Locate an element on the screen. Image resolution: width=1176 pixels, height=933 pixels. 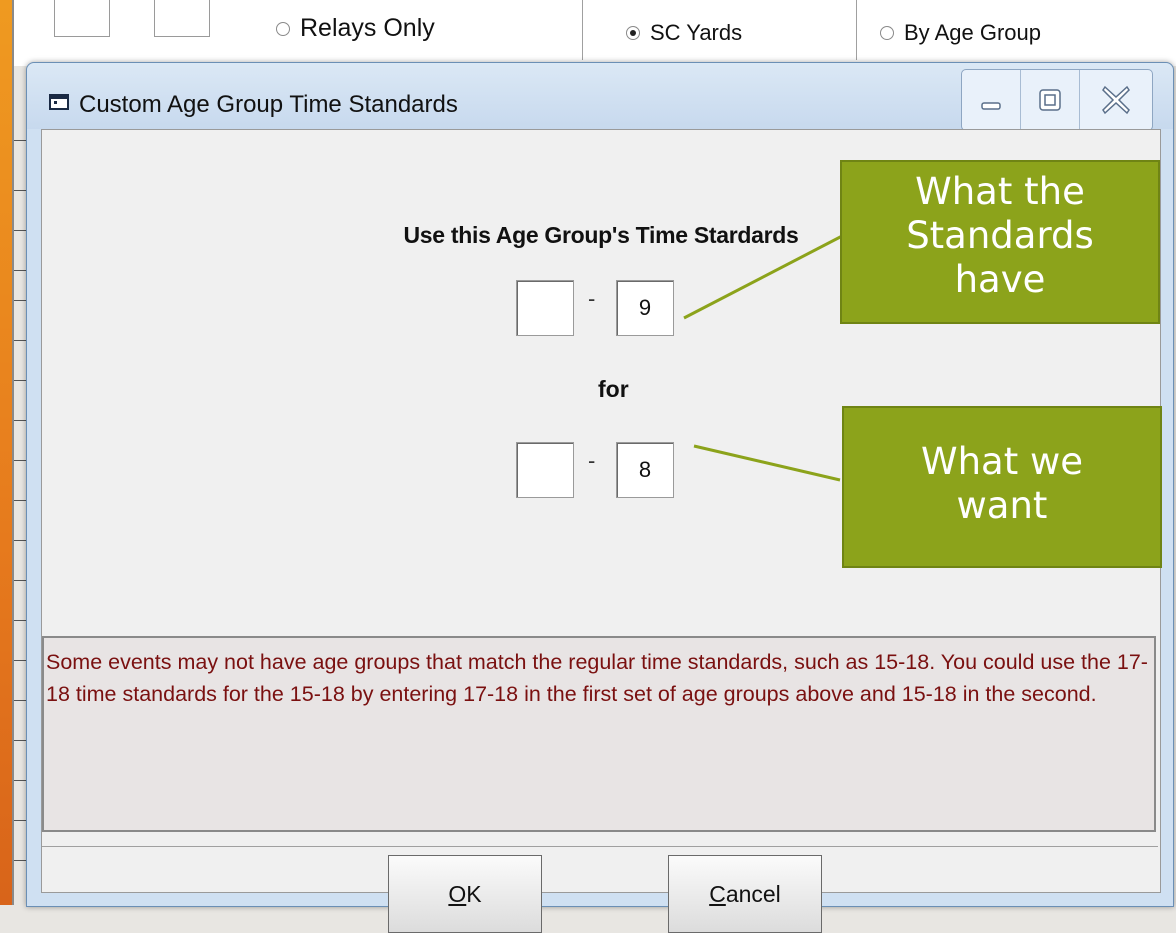
callout-connector-top is located at coordinates (765, 276).